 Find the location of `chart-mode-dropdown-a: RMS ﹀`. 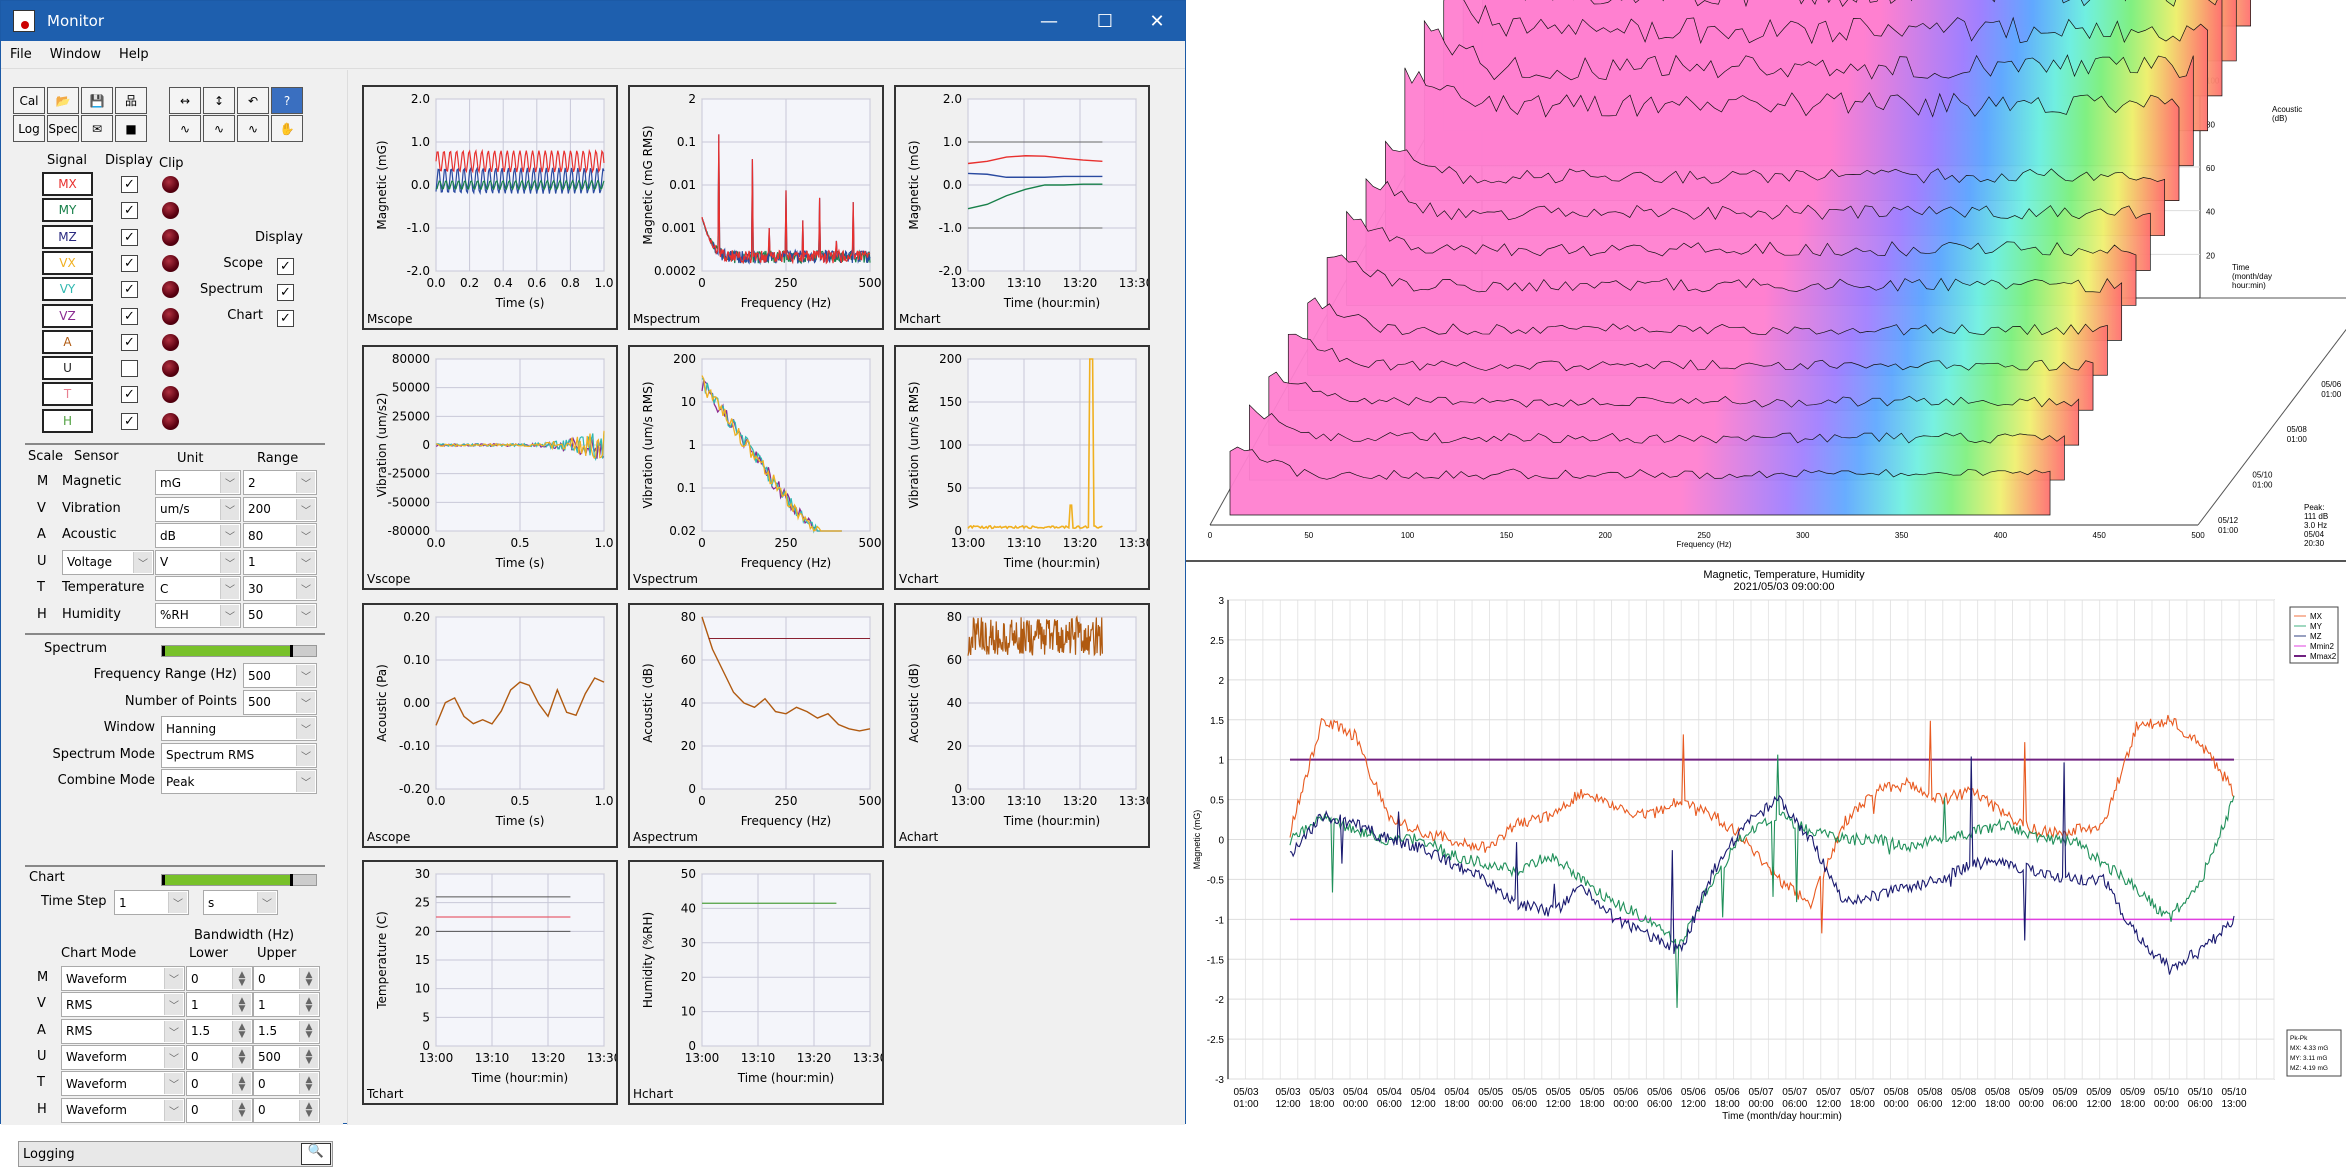

chart-mode-dropdown-a: RMS ﹀ is located at coordinates (123, 1031).